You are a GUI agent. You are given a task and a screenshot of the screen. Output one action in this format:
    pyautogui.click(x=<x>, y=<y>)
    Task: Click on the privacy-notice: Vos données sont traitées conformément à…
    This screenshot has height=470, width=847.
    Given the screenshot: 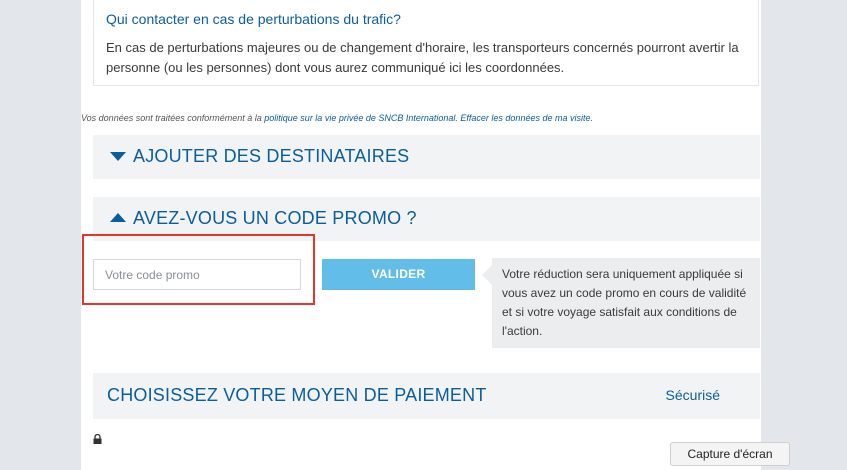 What is the action you would take?
    pyautogui.click(x=337, y=118)
    